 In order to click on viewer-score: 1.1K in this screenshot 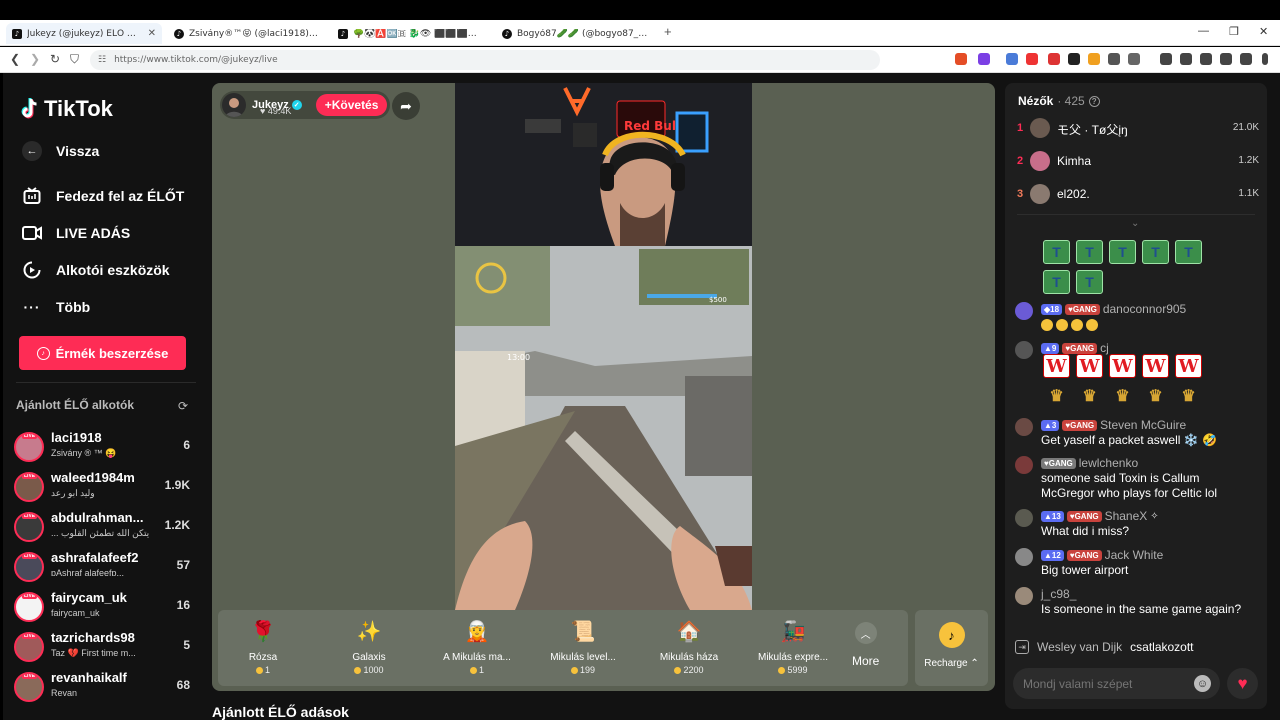, I will do `click(1248, 193)`.